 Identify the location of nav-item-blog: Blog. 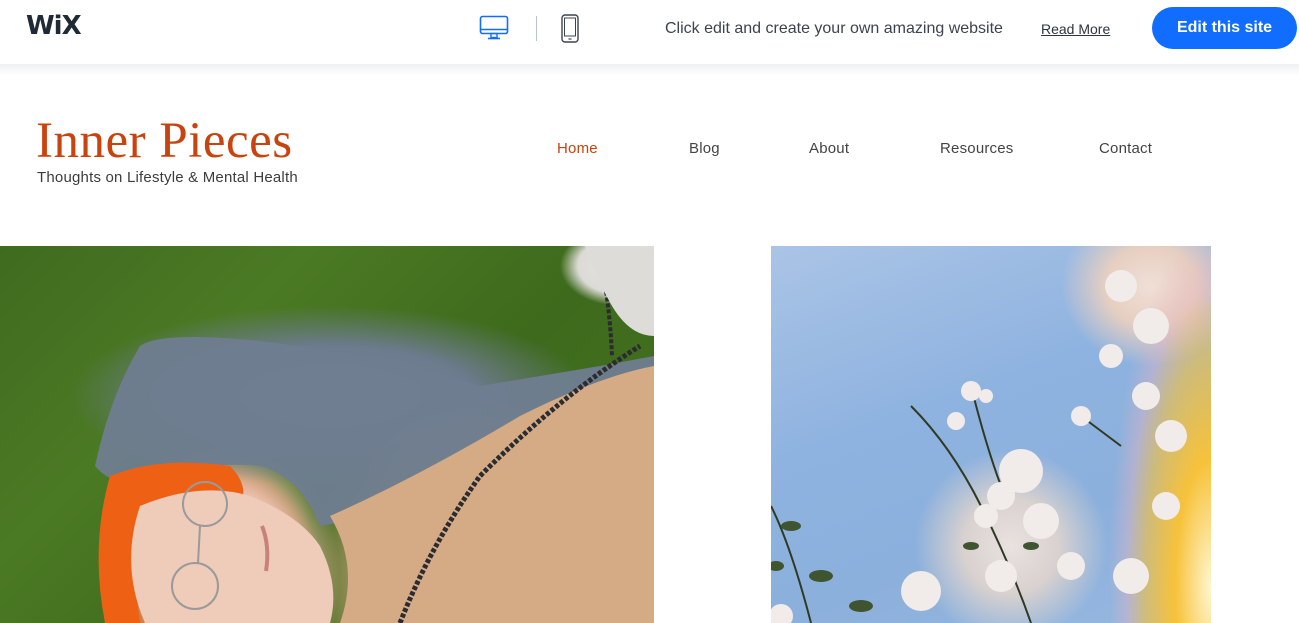
(704, 149).